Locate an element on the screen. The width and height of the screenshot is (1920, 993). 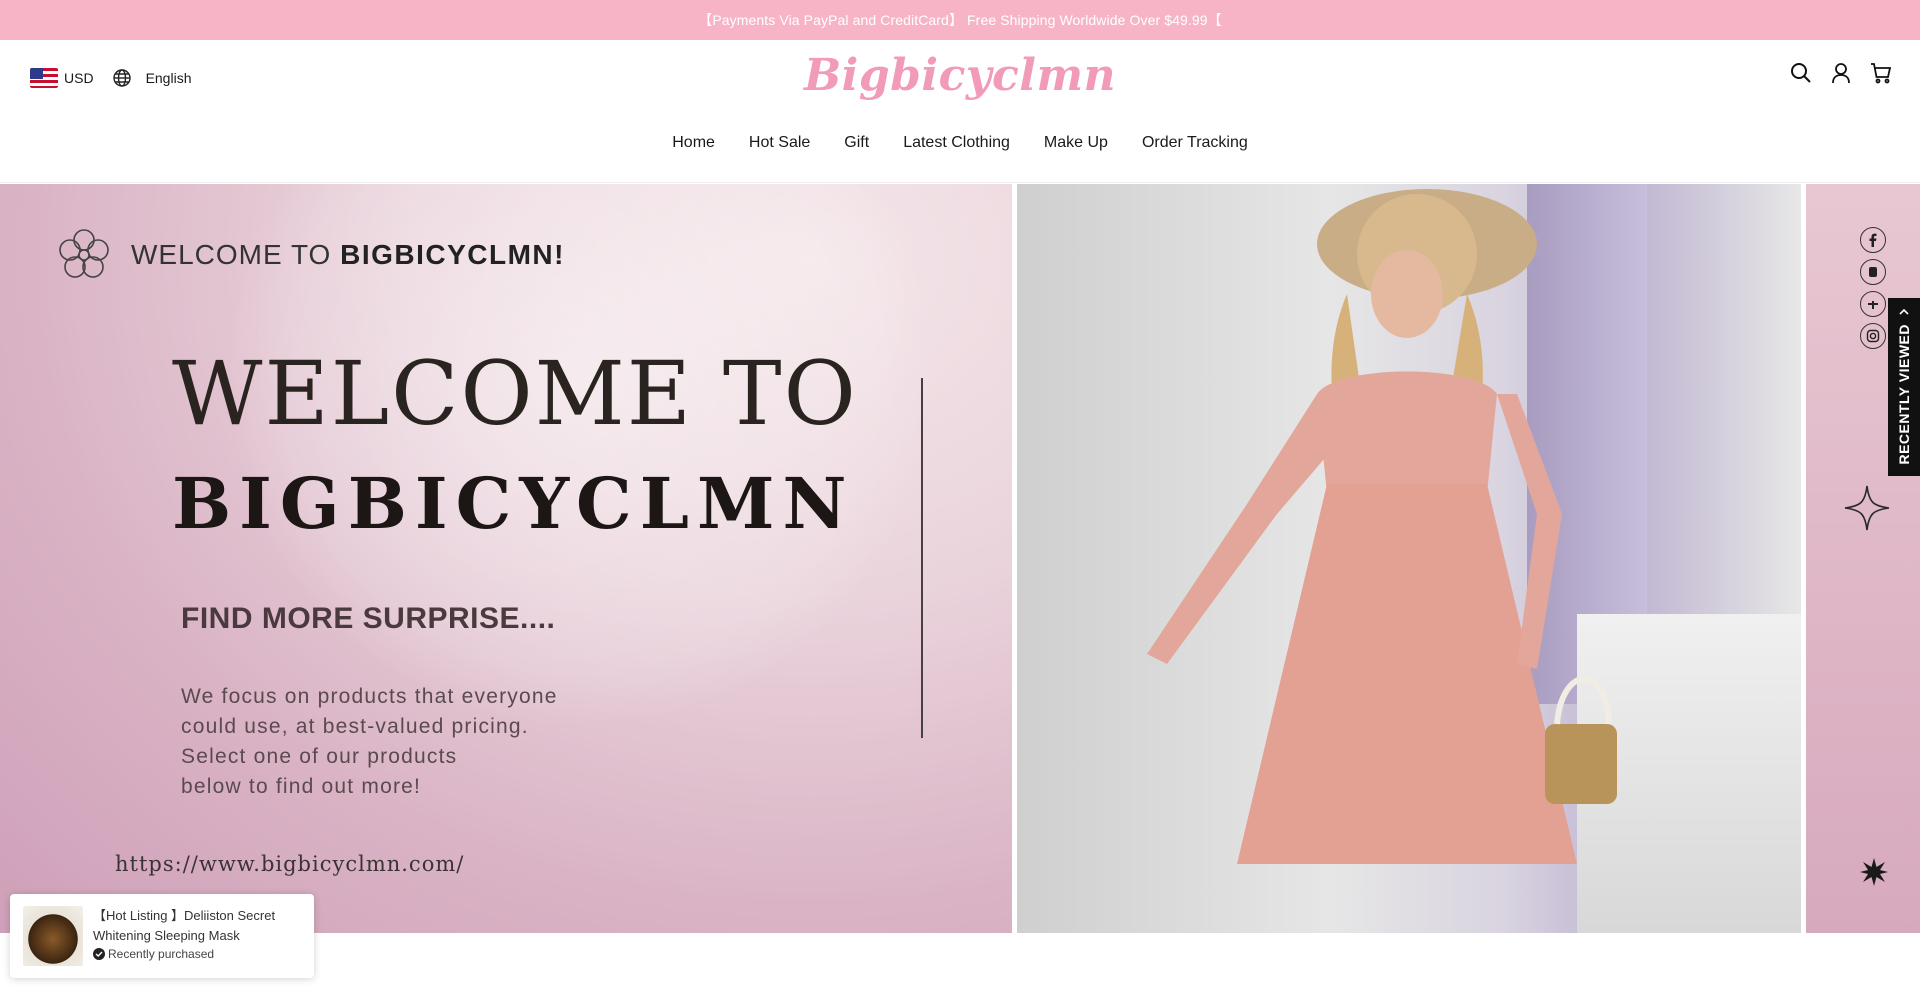
instagram-icon is located at coordinates (1873, 336).